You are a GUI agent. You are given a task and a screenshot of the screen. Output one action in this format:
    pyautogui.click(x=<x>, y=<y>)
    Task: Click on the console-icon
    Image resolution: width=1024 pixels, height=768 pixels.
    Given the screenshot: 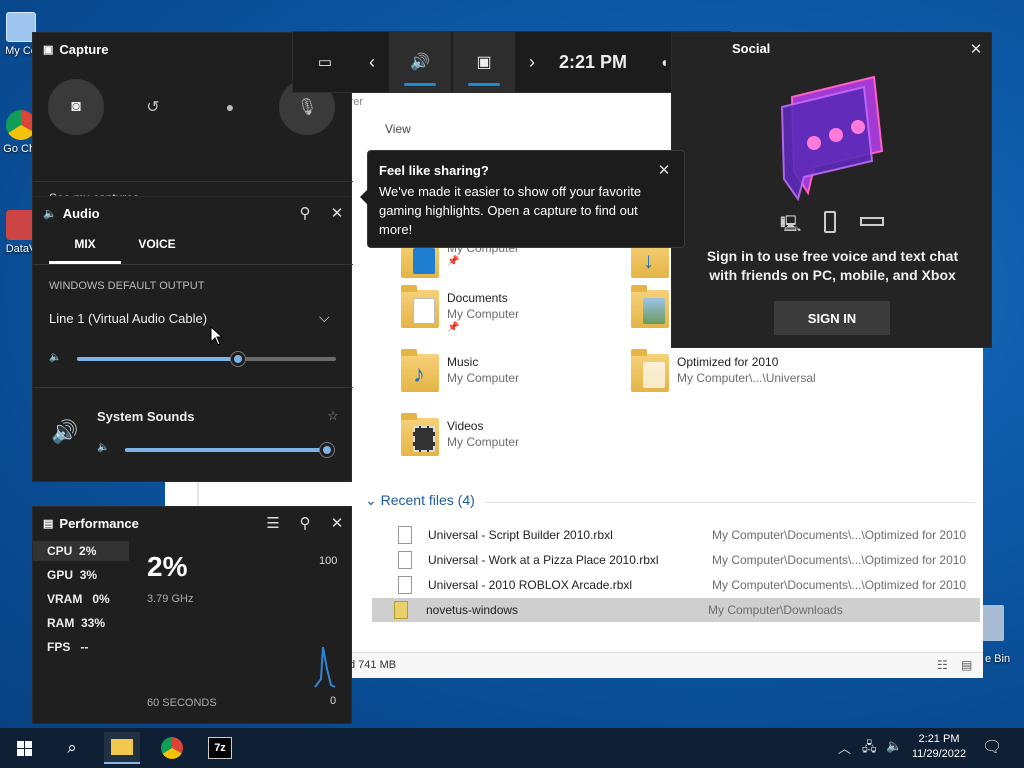 What is the action you would take?
    pyautogui.click(x=872, y=221)
    